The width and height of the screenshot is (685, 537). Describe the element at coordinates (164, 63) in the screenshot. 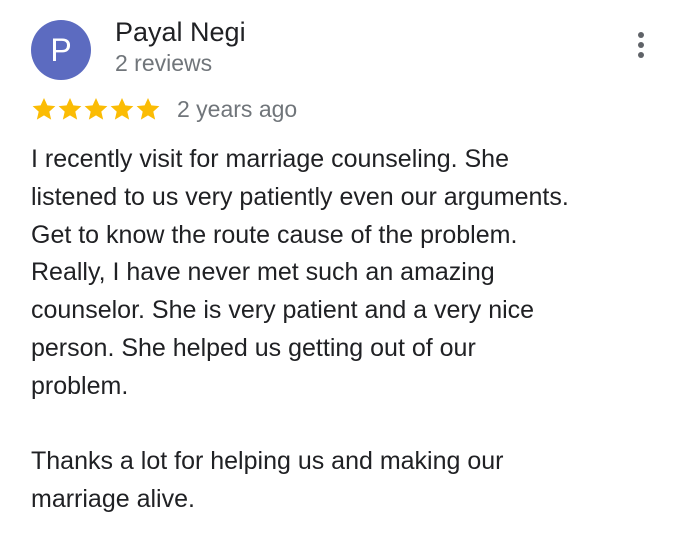

I see `review-count: 2 reviews` at that location.